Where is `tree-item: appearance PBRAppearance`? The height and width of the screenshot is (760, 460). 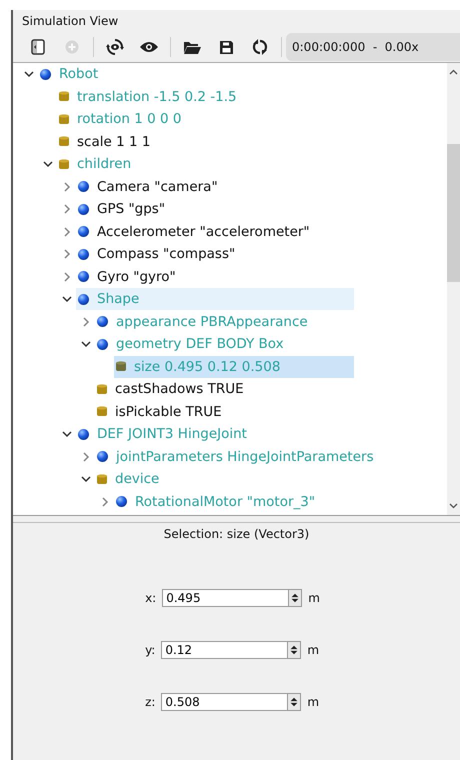
tree-item: appearance PBRAppearance is located at coordinates (224, 321).